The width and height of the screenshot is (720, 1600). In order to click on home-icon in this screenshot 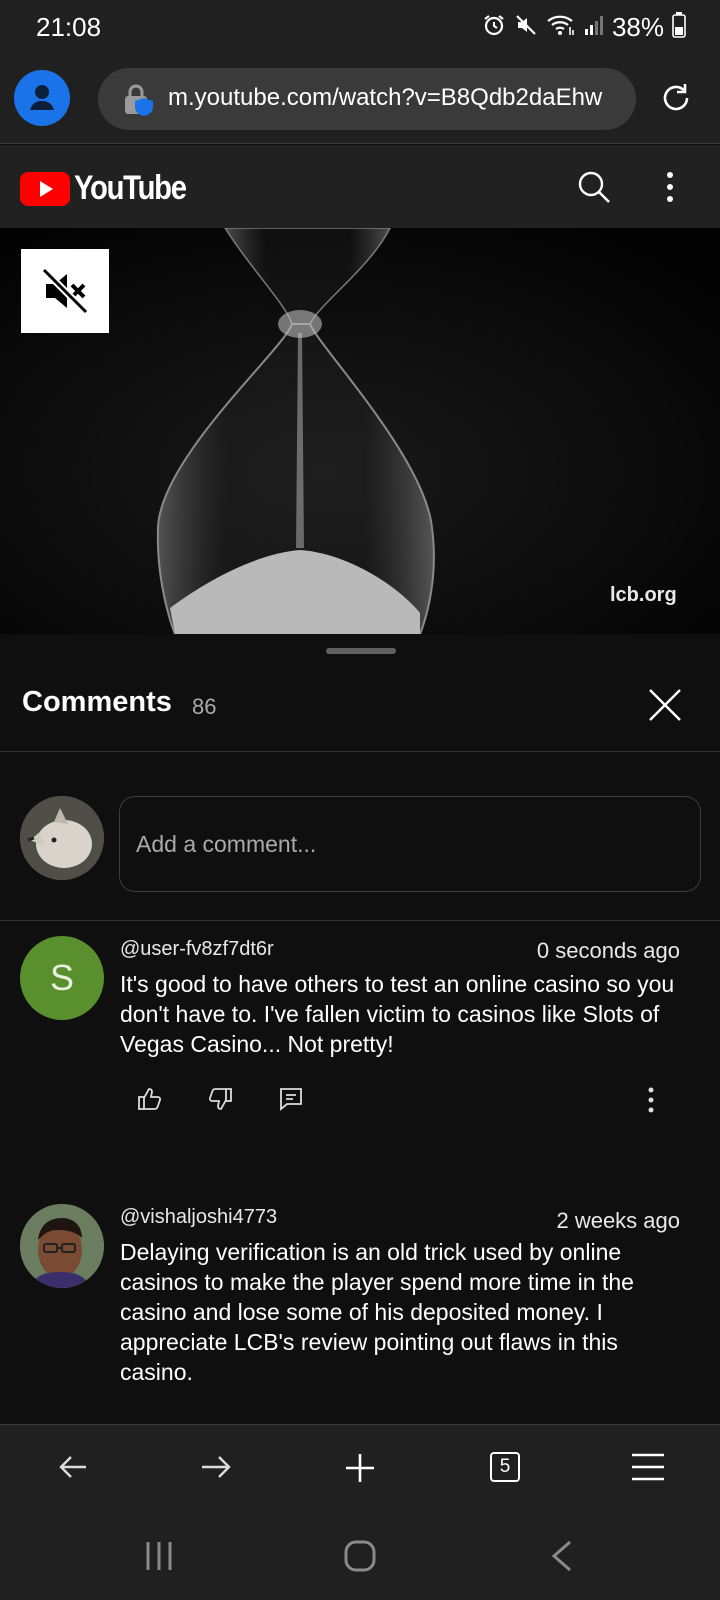, I will do `click(360, 1558)`.